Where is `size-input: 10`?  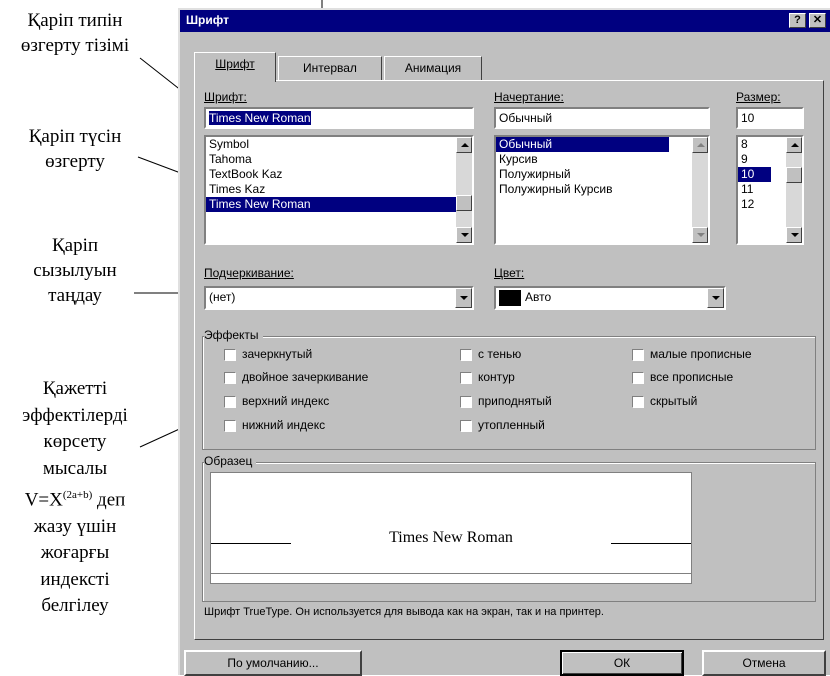 size-input: 10 is located at coordinates (770, 118).